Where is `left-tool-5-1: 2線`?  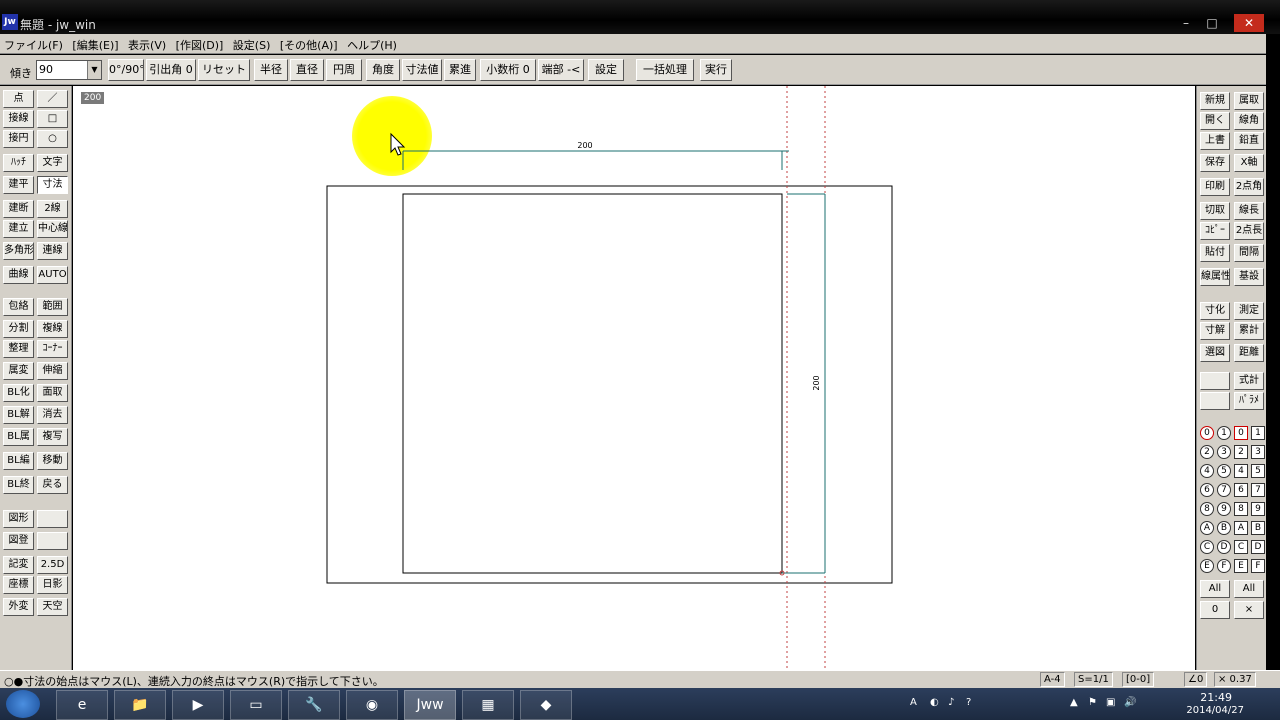
left-tool-5-1: 2線 is located at coordinates (52, 209).